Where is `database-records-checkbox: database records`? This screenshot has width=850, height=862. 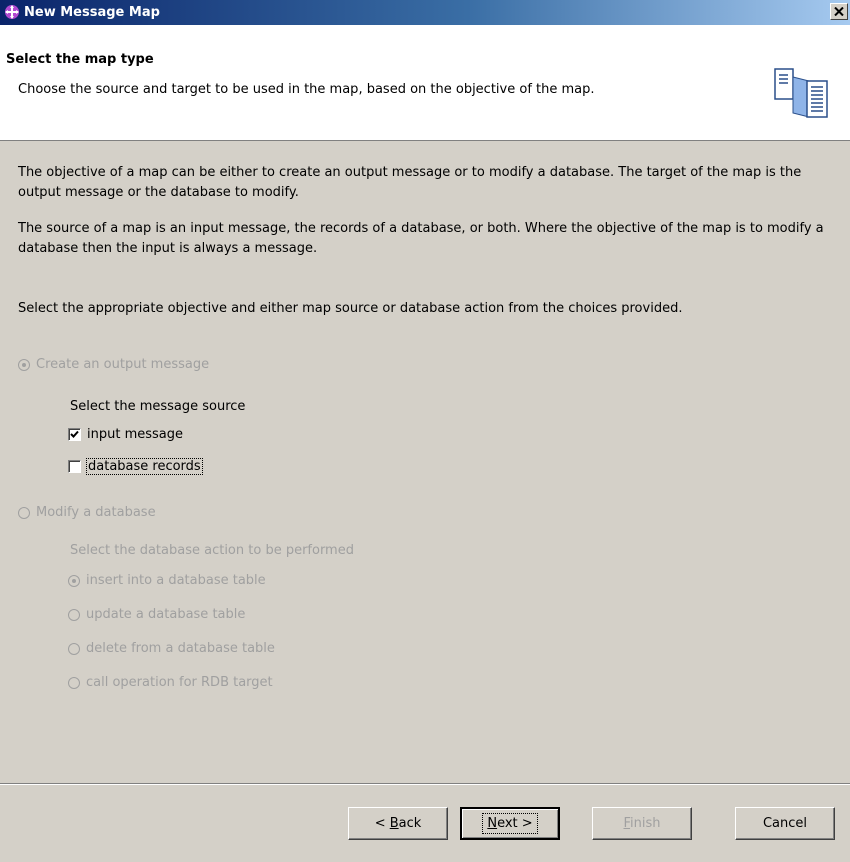 database-records-checkbox: database records is located at coordinates (135, 466).